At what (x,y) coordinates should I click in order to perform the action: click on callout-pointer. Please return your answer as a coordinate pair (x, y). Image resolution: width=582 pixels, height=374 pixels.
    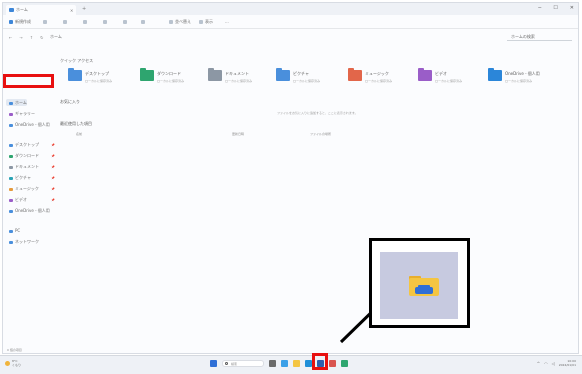
    Looking at the image, I should click on (360, 323).